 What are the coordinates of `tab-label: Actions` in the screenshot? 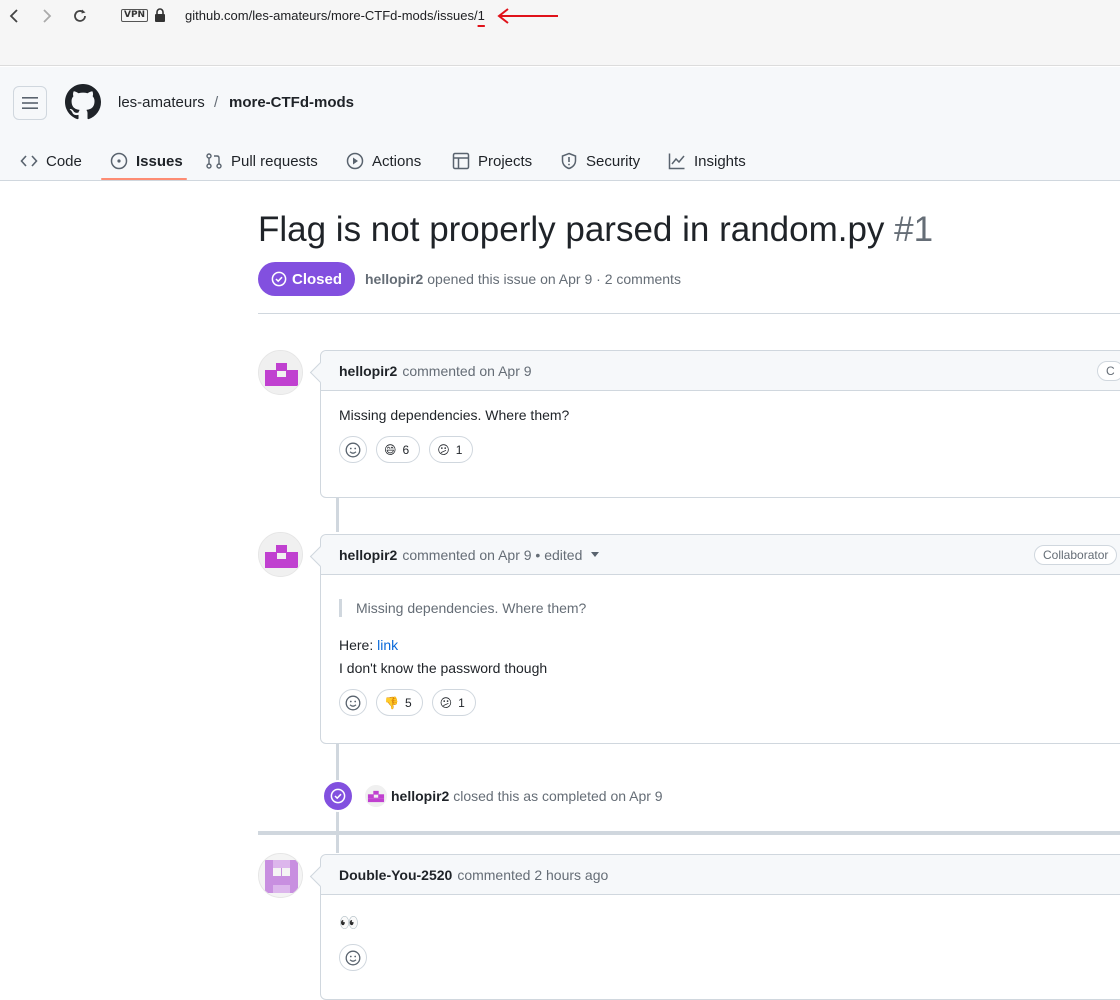 It's located at (397, 161).